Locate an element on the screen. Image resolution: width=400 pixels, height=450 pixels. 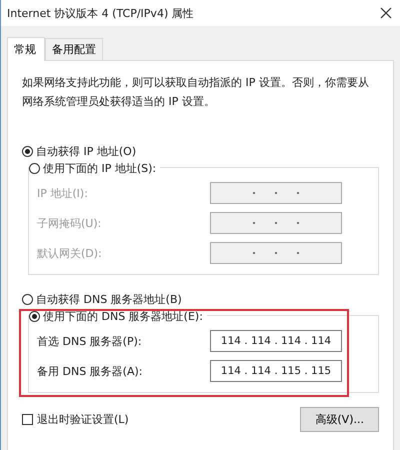
field-label: 首选 DNS 服务器(P): is located at coordinates (89, 341).